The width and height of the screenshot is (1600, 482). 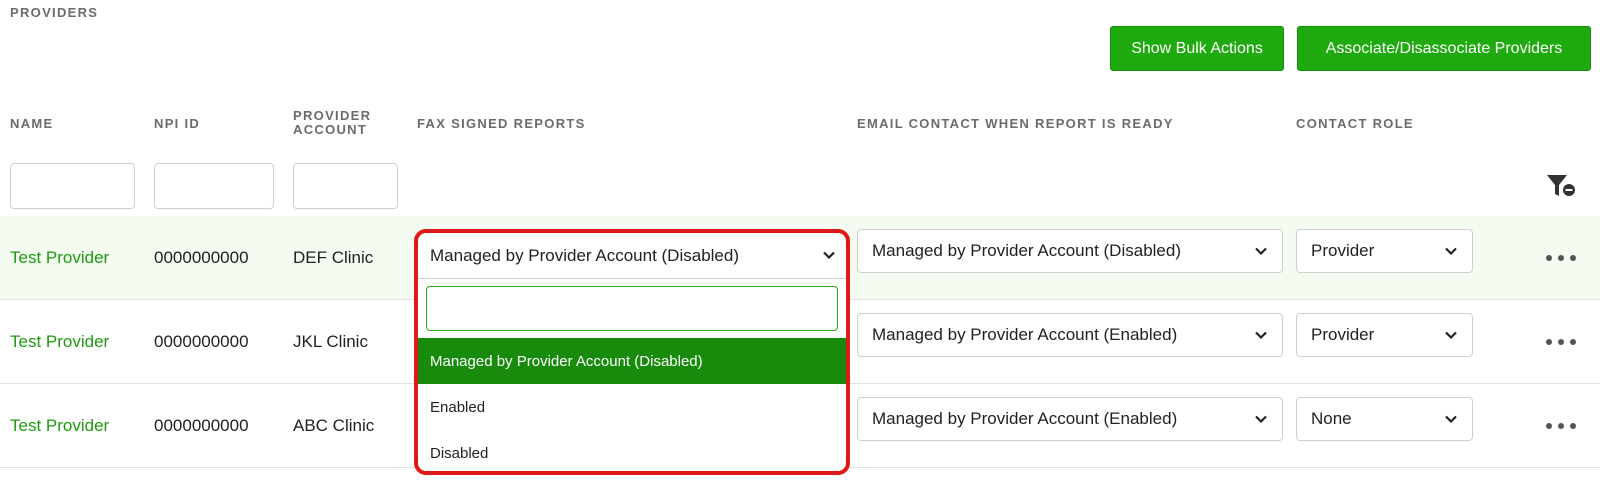 I want to click on column-header-role: CONTACT ROLE, so click(x=1355, y=123).